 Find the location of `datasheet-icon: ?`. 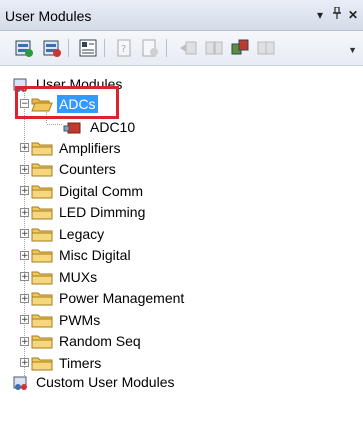

datasheet-icon: ? is located at coordinates (124, 48).